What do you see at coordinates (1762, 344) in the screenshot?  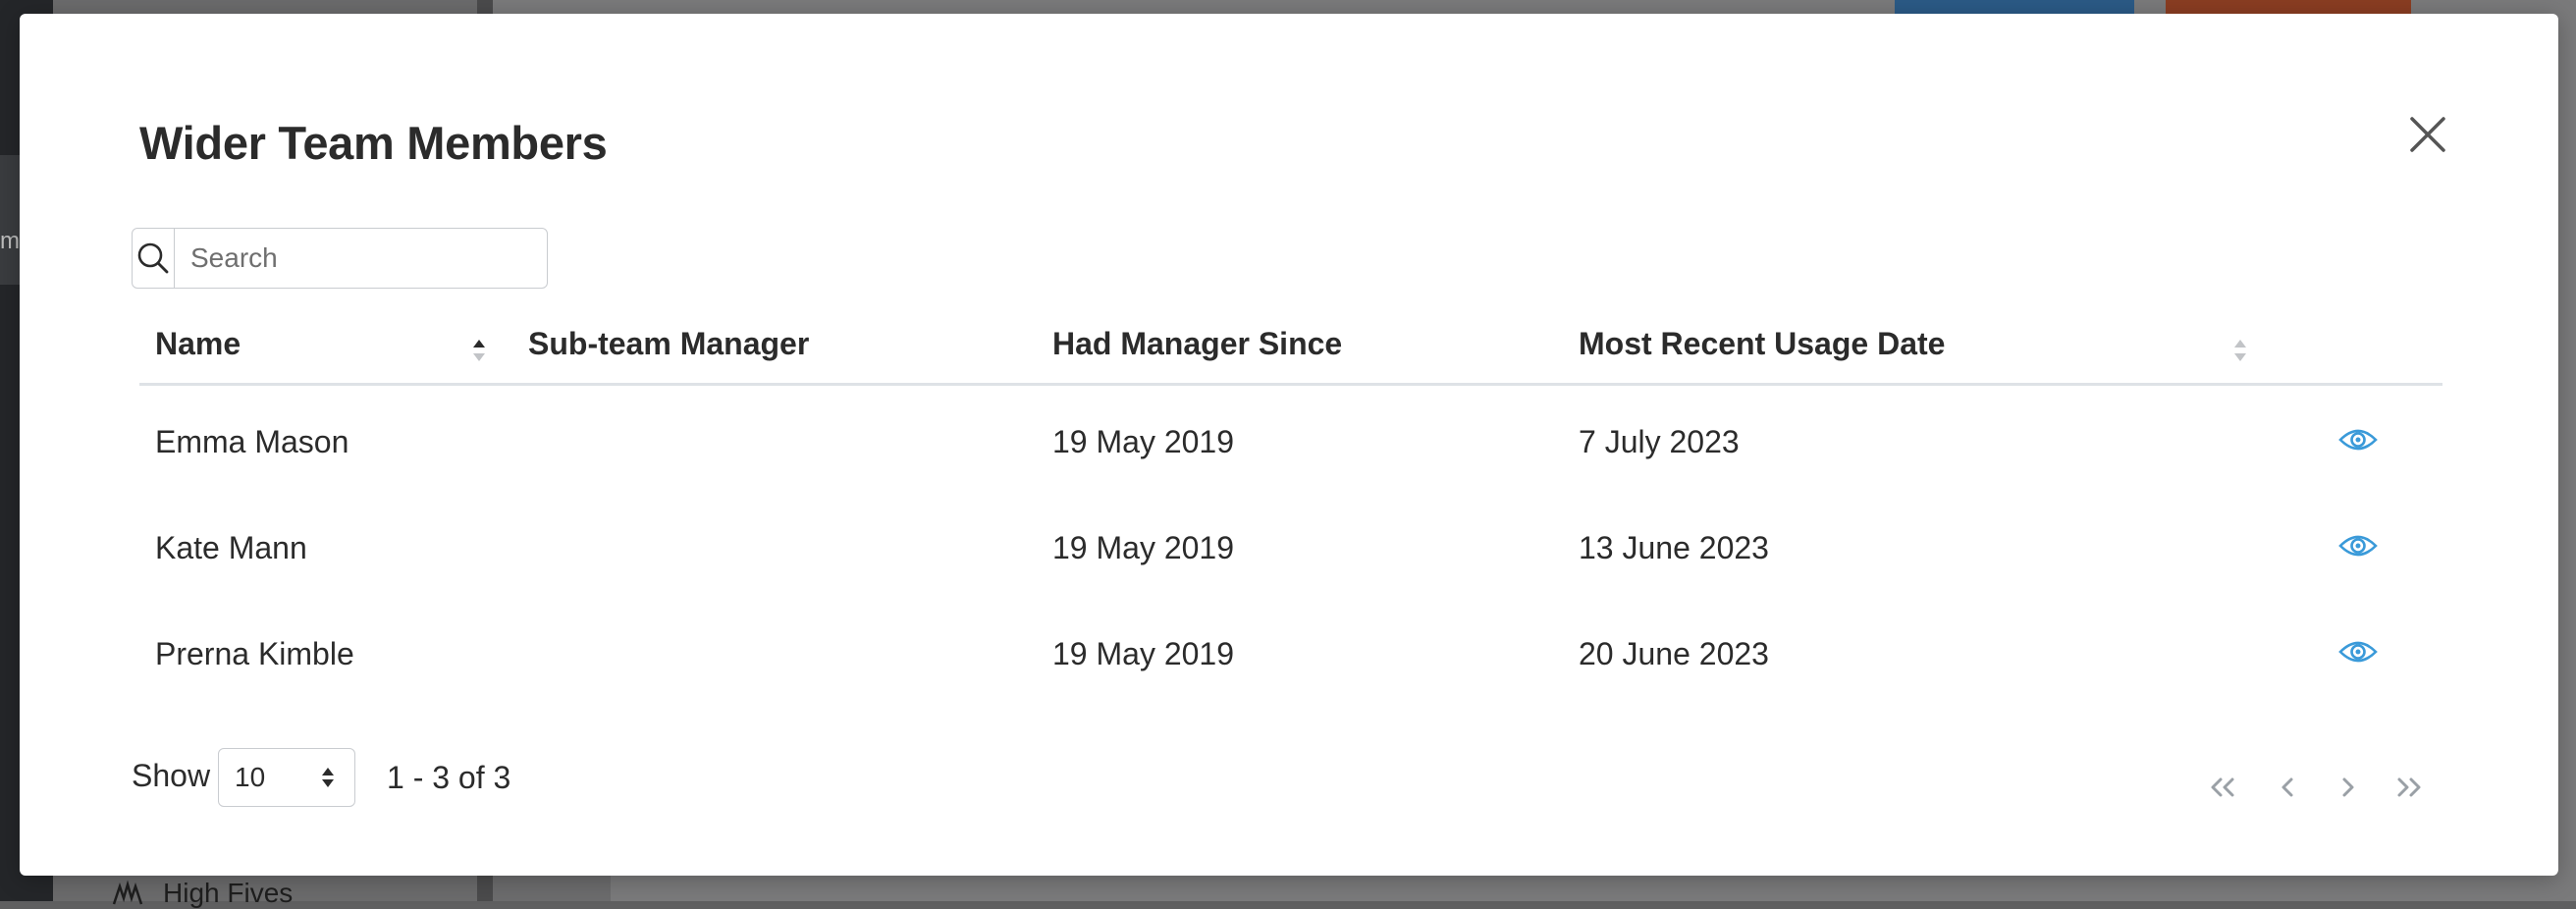 I see `column-header-most-recent-usage: Most Recent Usage Date` at bounding box center [1762, 344].